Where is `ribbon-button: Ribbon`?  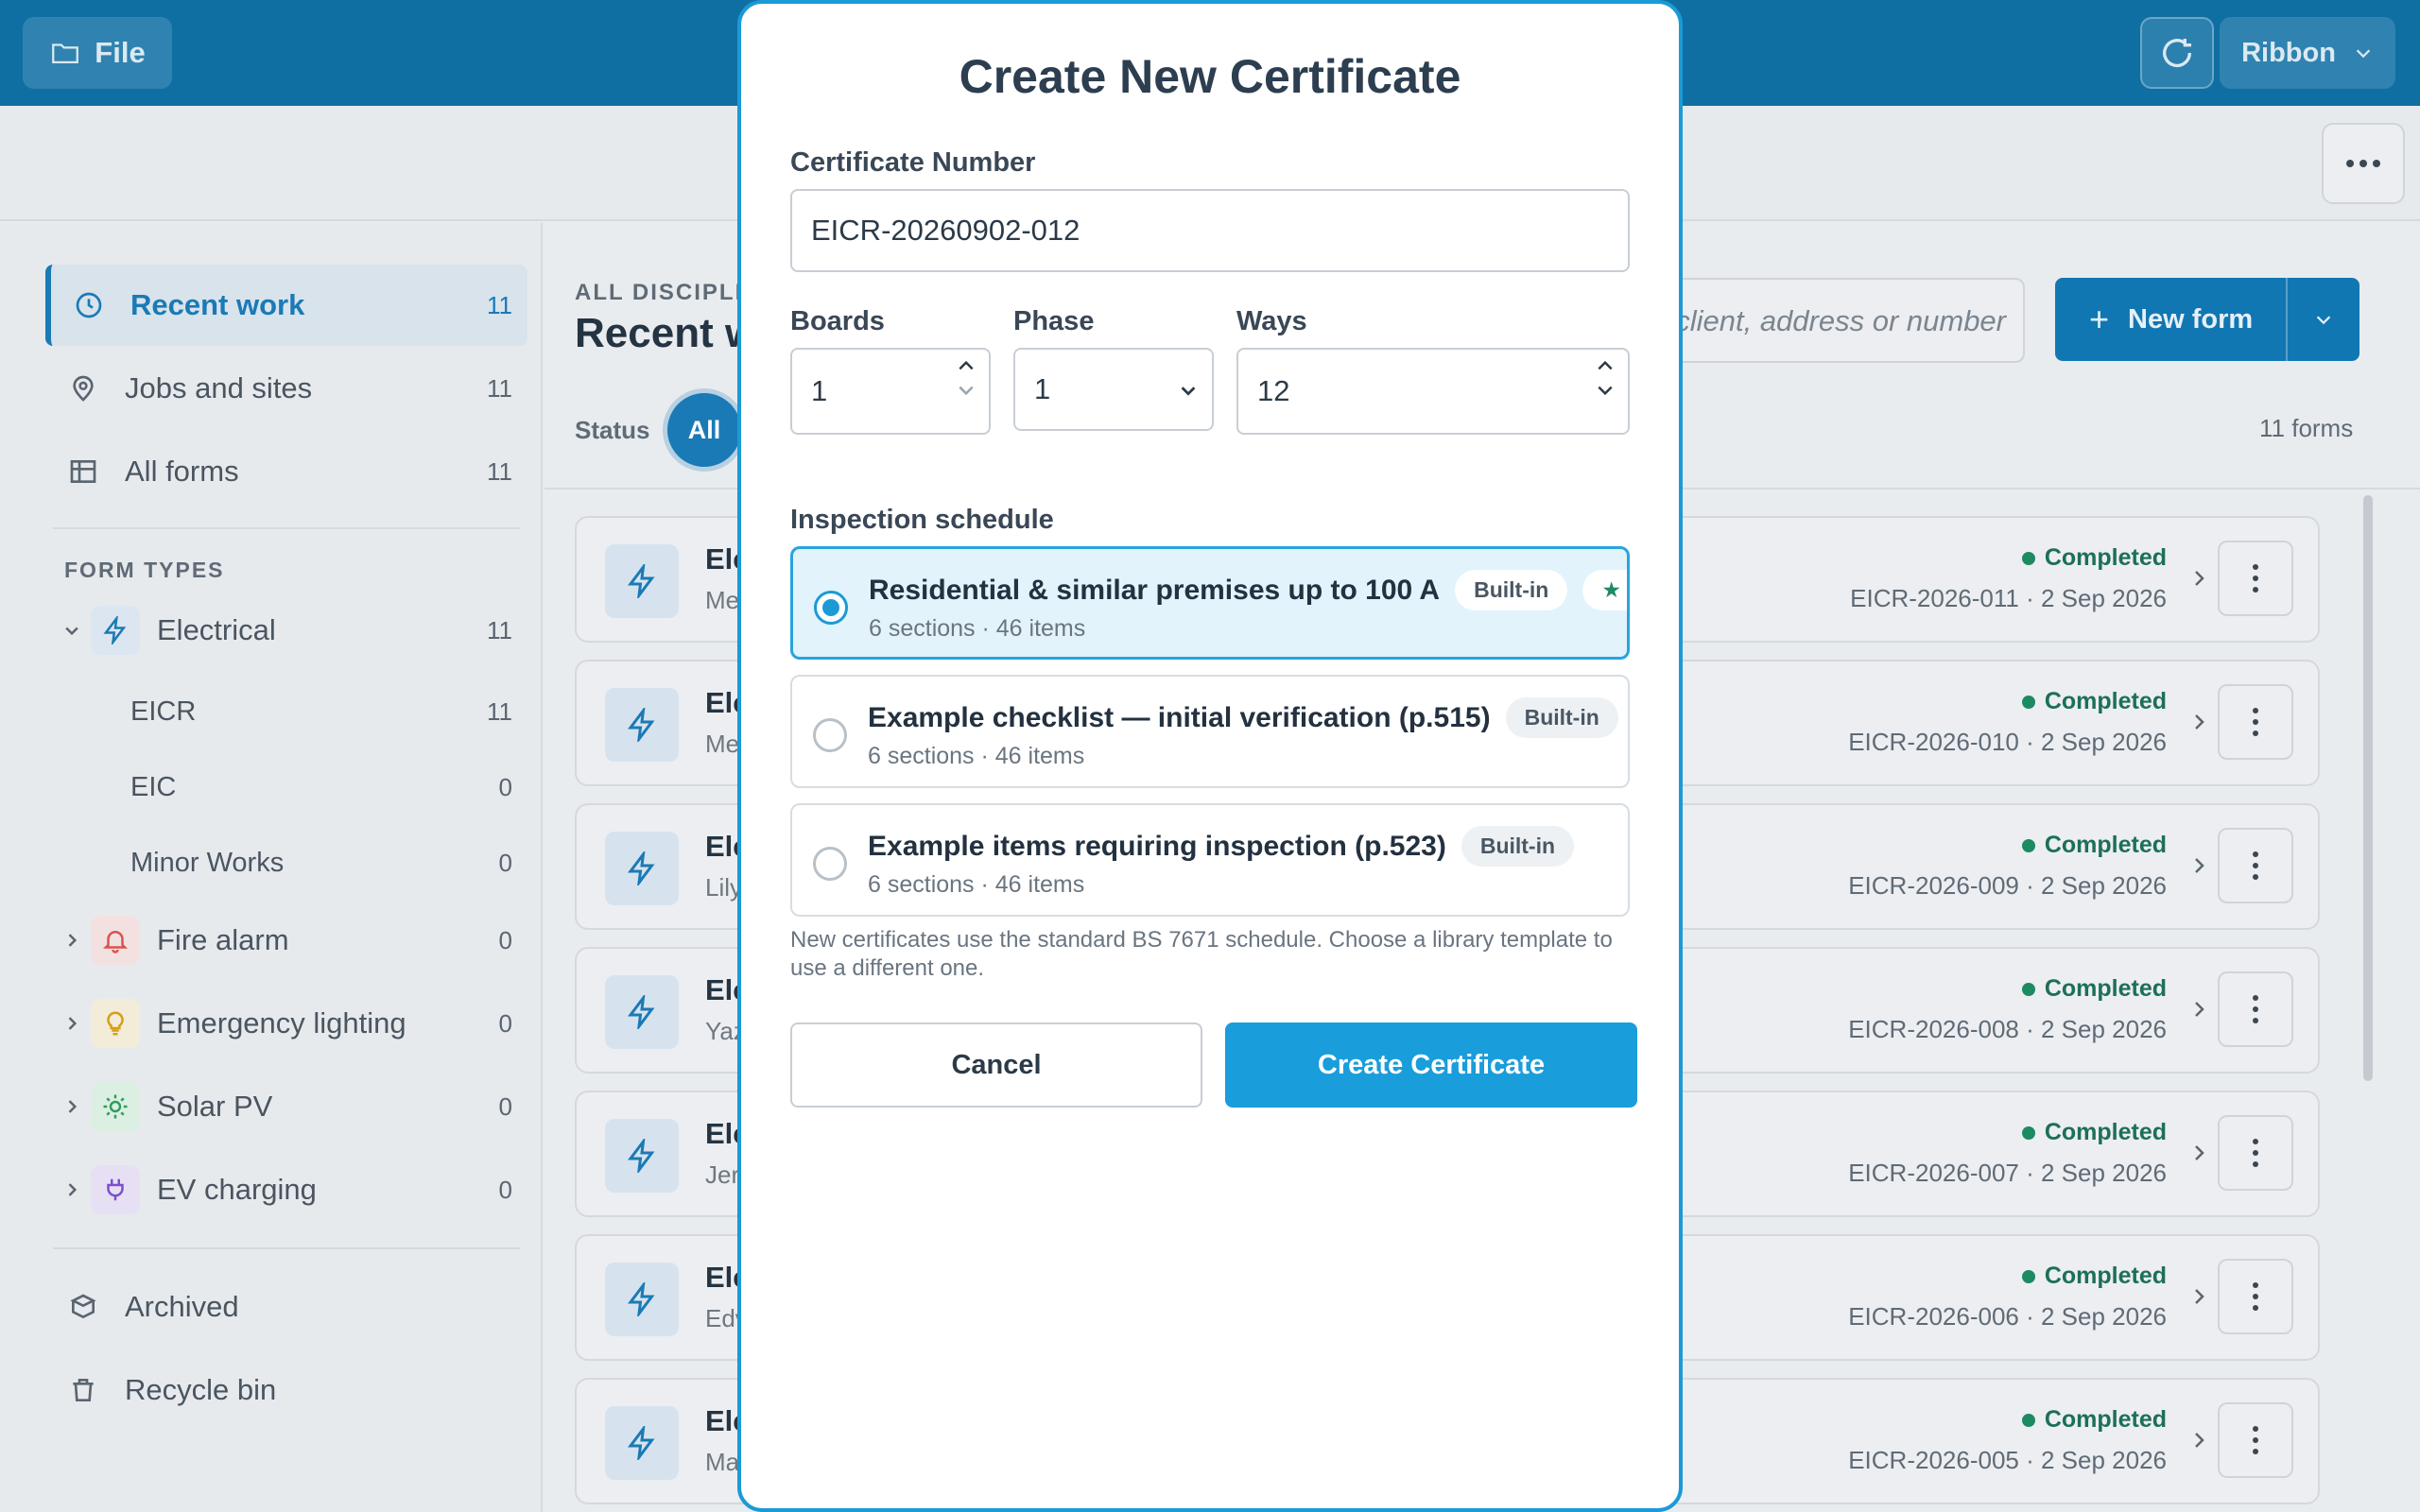
ribbon-button: Ribbon is located at coordinates (2307, 53).